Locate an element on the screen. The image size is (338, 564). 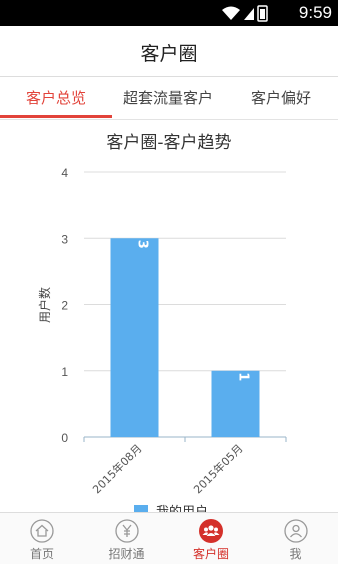
title-bar: 客户圈 is located at coordinates (169, 51).